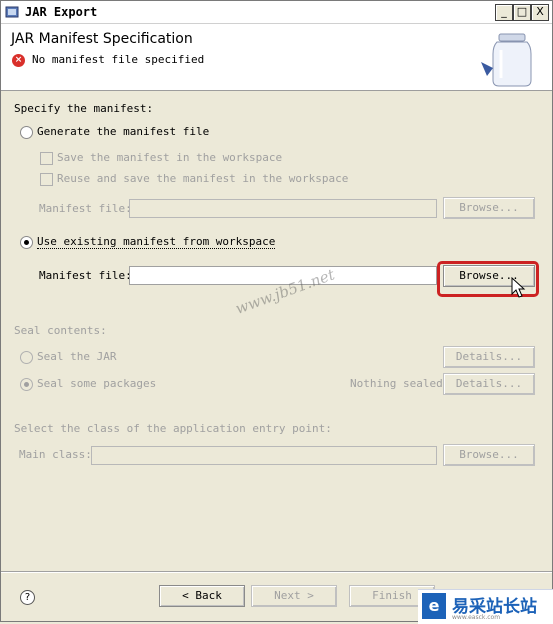 Image resolution: width=553 pixels, height=624 pixels. What do you see at coordinates (294, 596) in the screenshot?
I see `next-button: Next >` at bounding box center [294, 596].